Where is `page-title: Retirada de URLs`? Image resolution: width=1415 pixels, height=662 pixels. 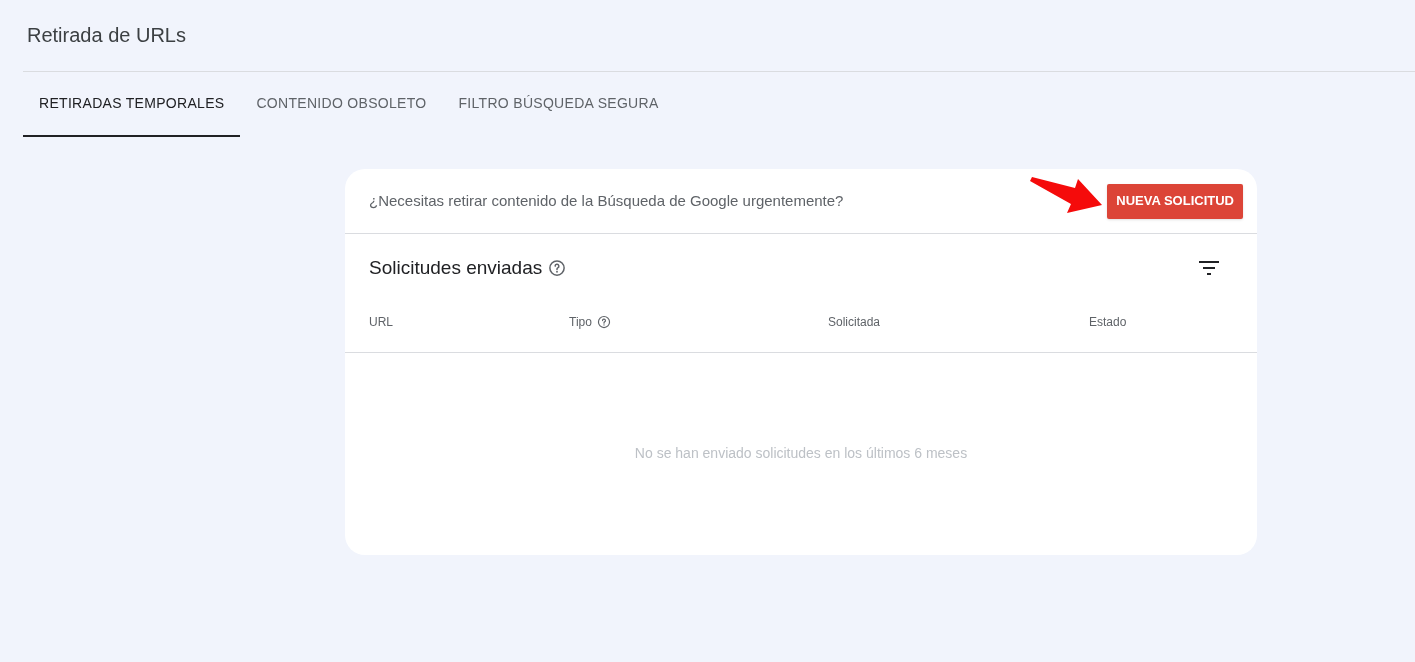
page-title: Retirada de URLs is located at coordinates (106, 35).